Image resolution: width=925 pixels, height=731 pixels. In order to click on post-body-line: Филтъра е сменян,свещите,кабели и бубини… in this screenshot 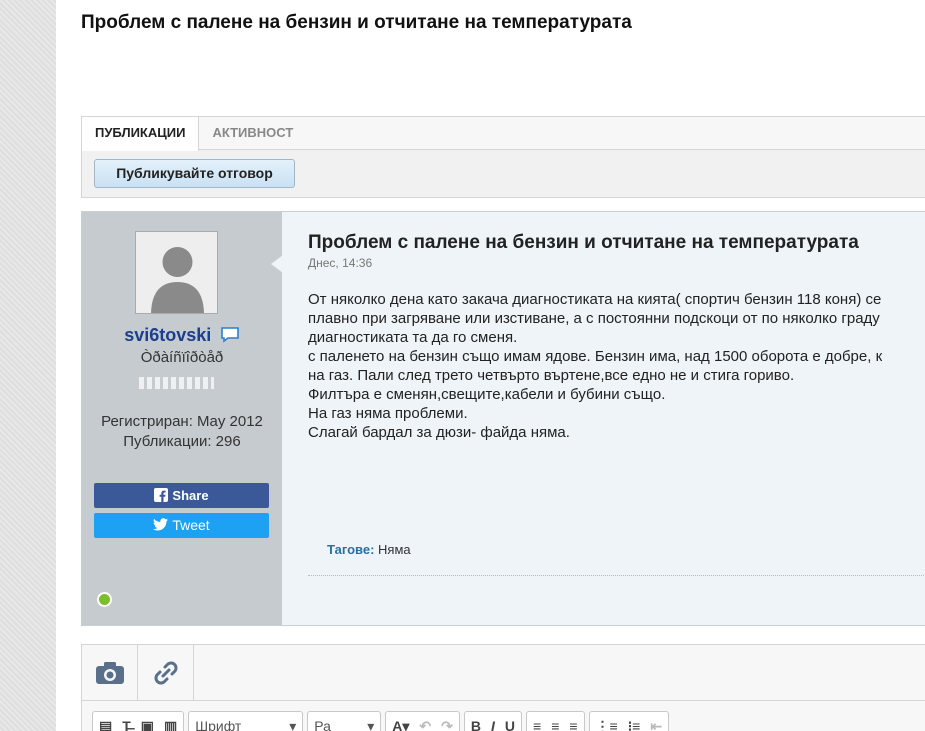, I will do `click(487, 394)`.